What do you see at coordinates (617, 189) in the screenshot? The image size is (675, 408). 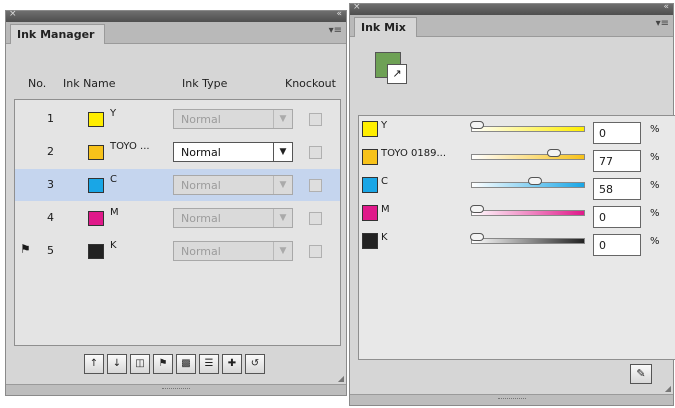 I see `ink-percent-input: 58` at bounding box center [617, 189].